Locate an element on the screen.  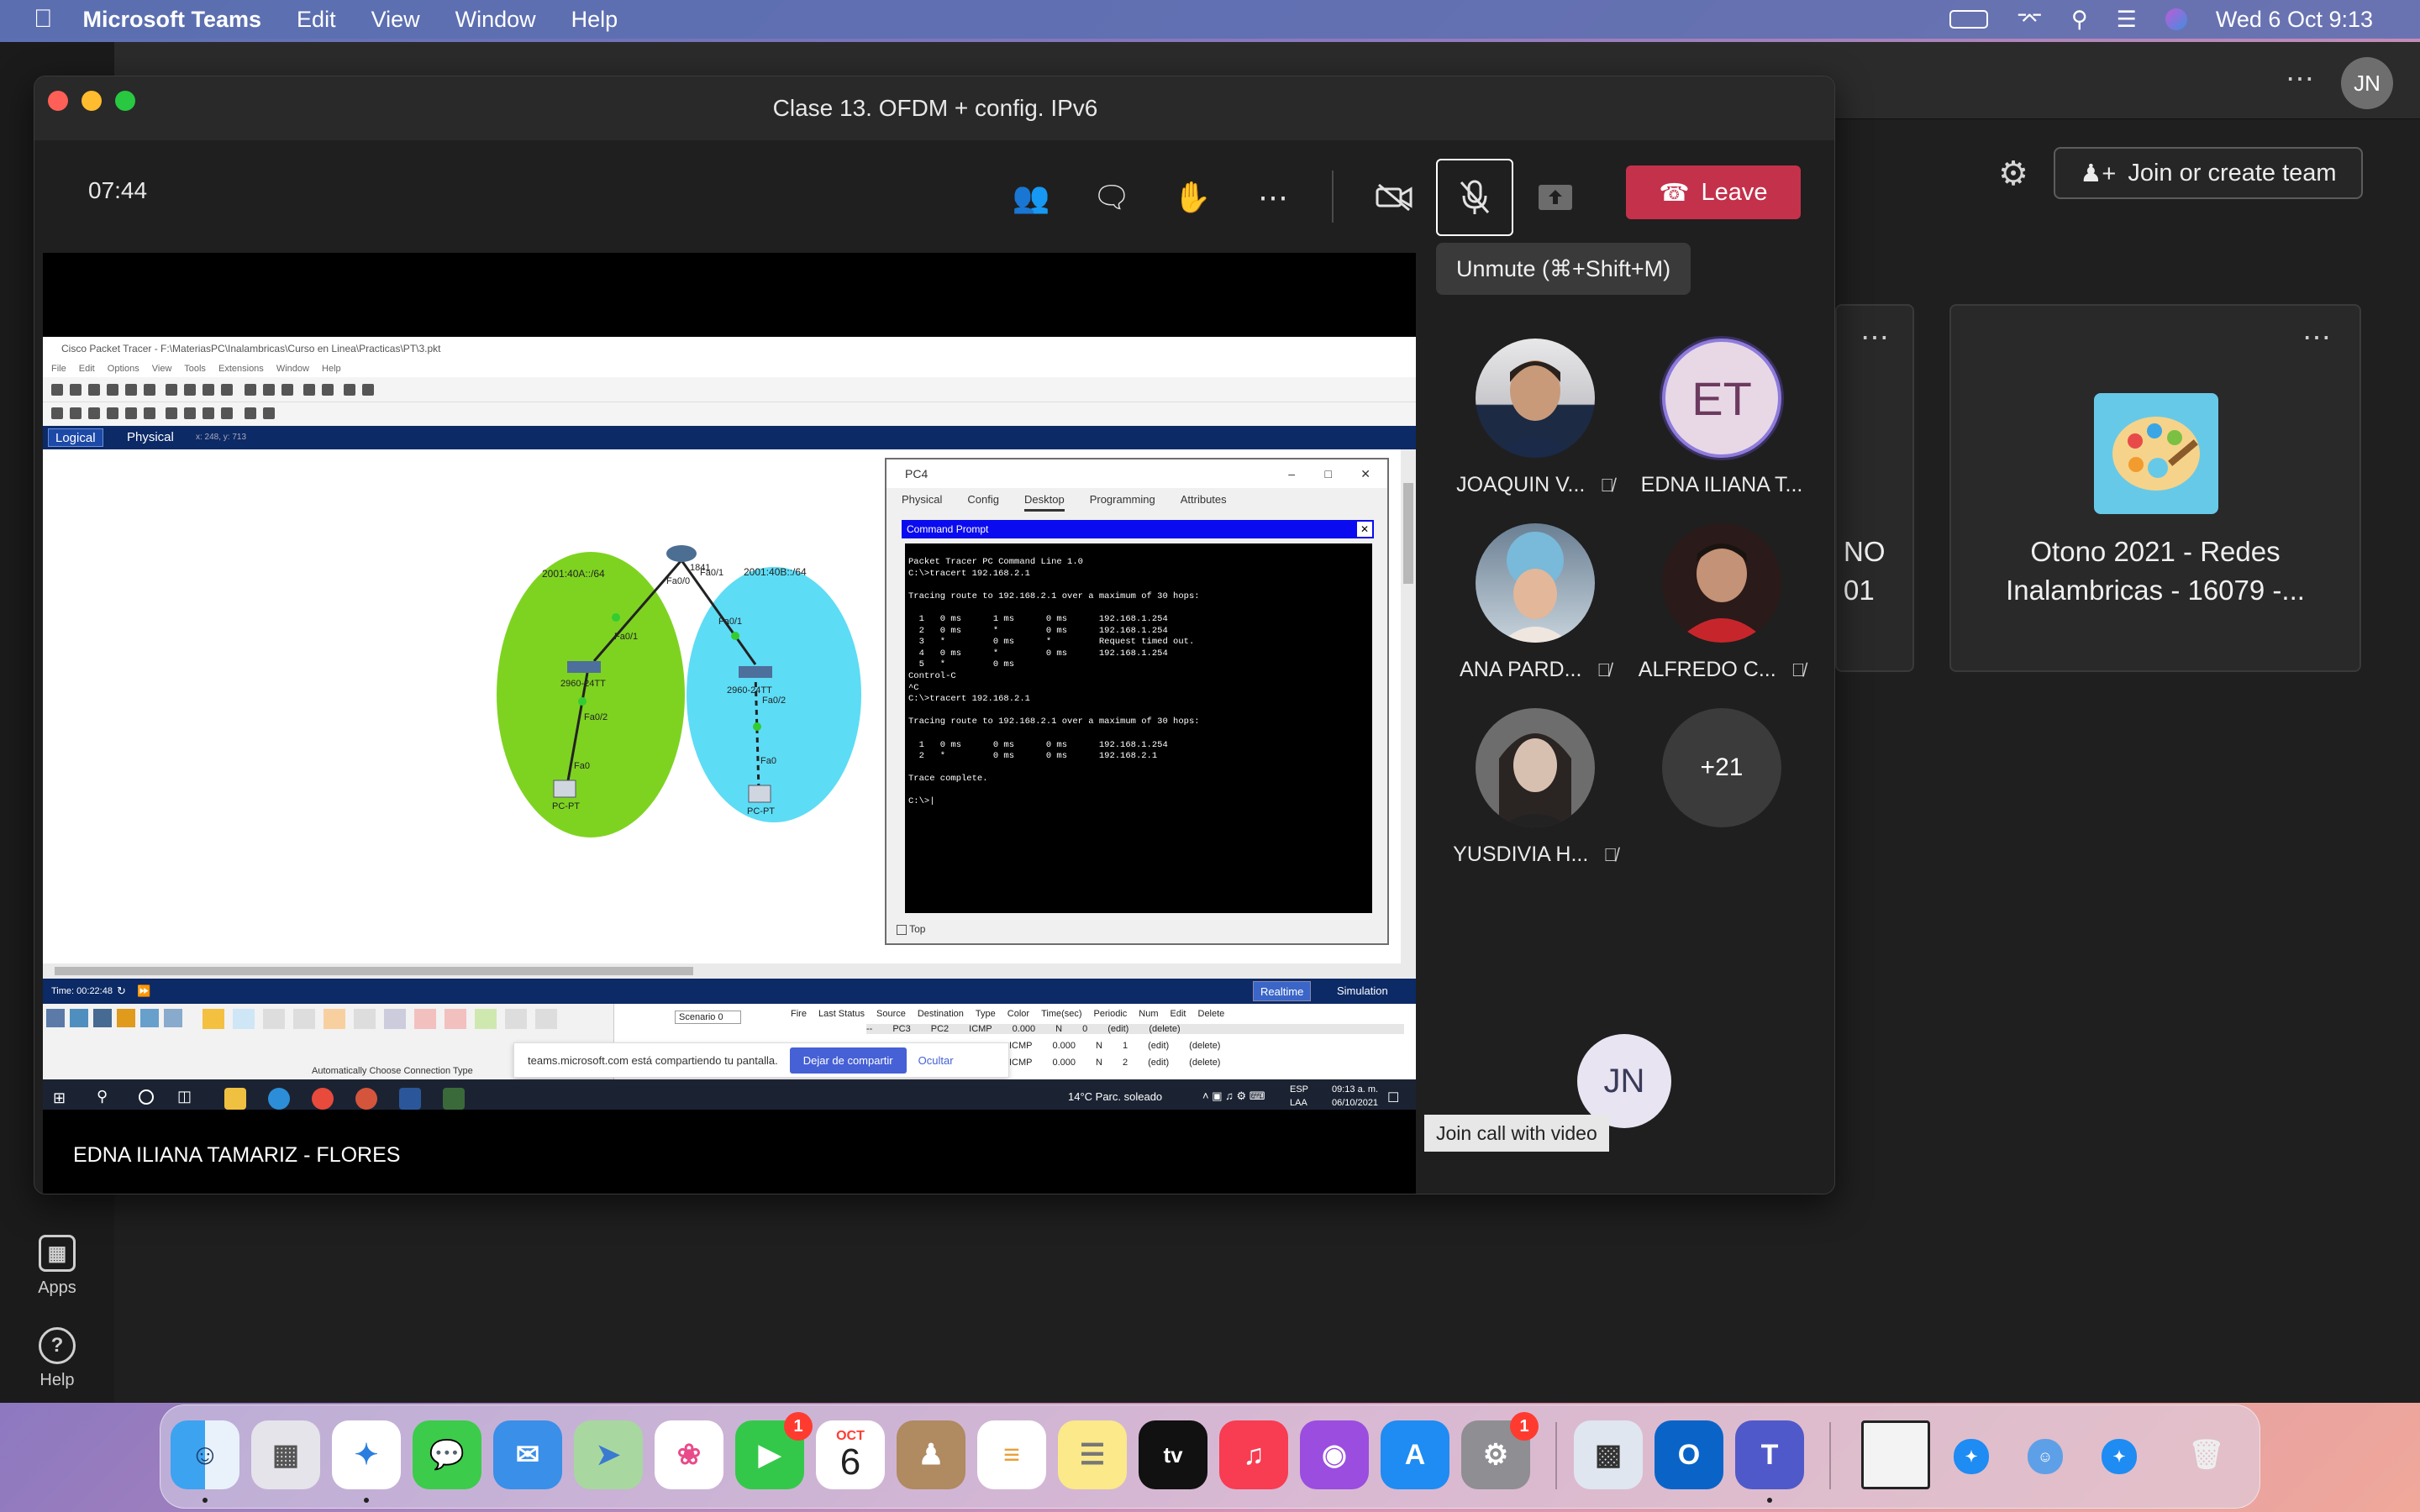
notification-icon: ☐ is located at coordinates (1393, 1097).